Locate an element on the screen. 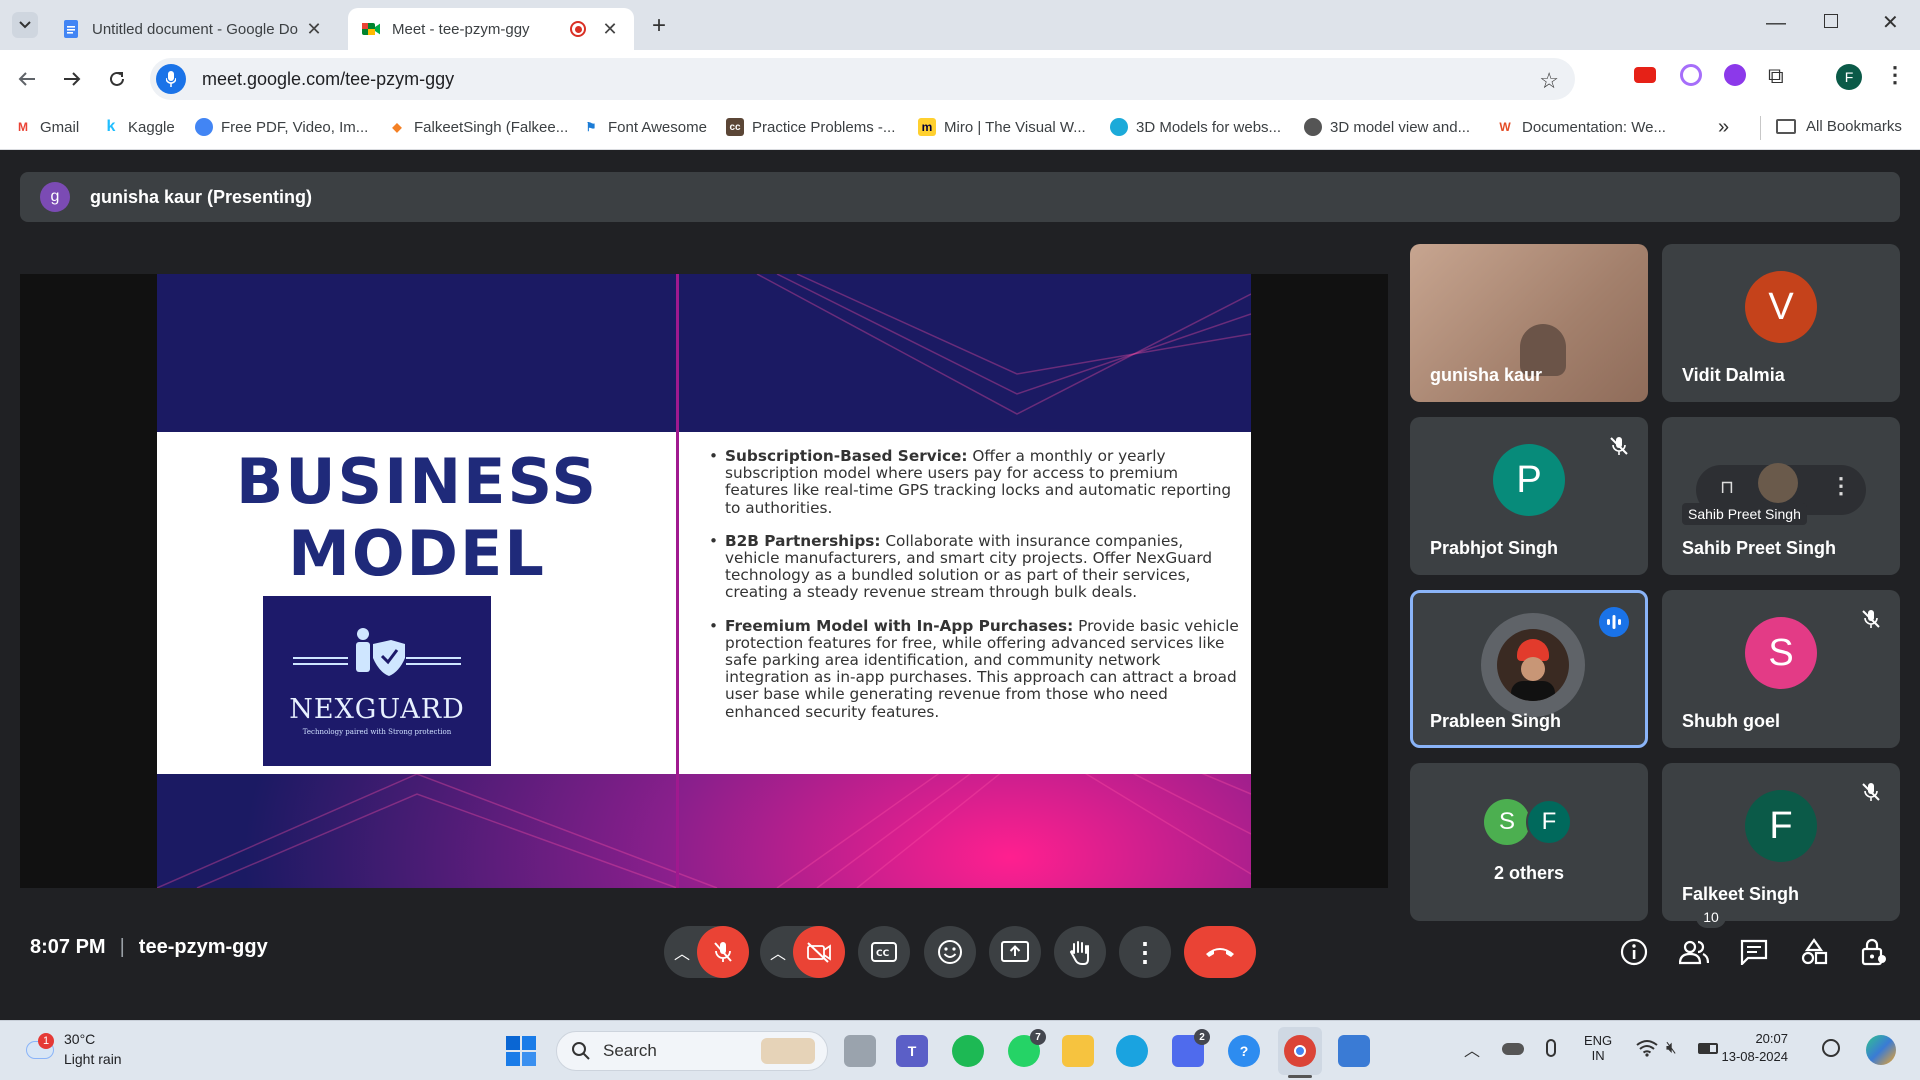  presenting-label: gunisha kaur (Presenting) is located at coordinates (201, 196).